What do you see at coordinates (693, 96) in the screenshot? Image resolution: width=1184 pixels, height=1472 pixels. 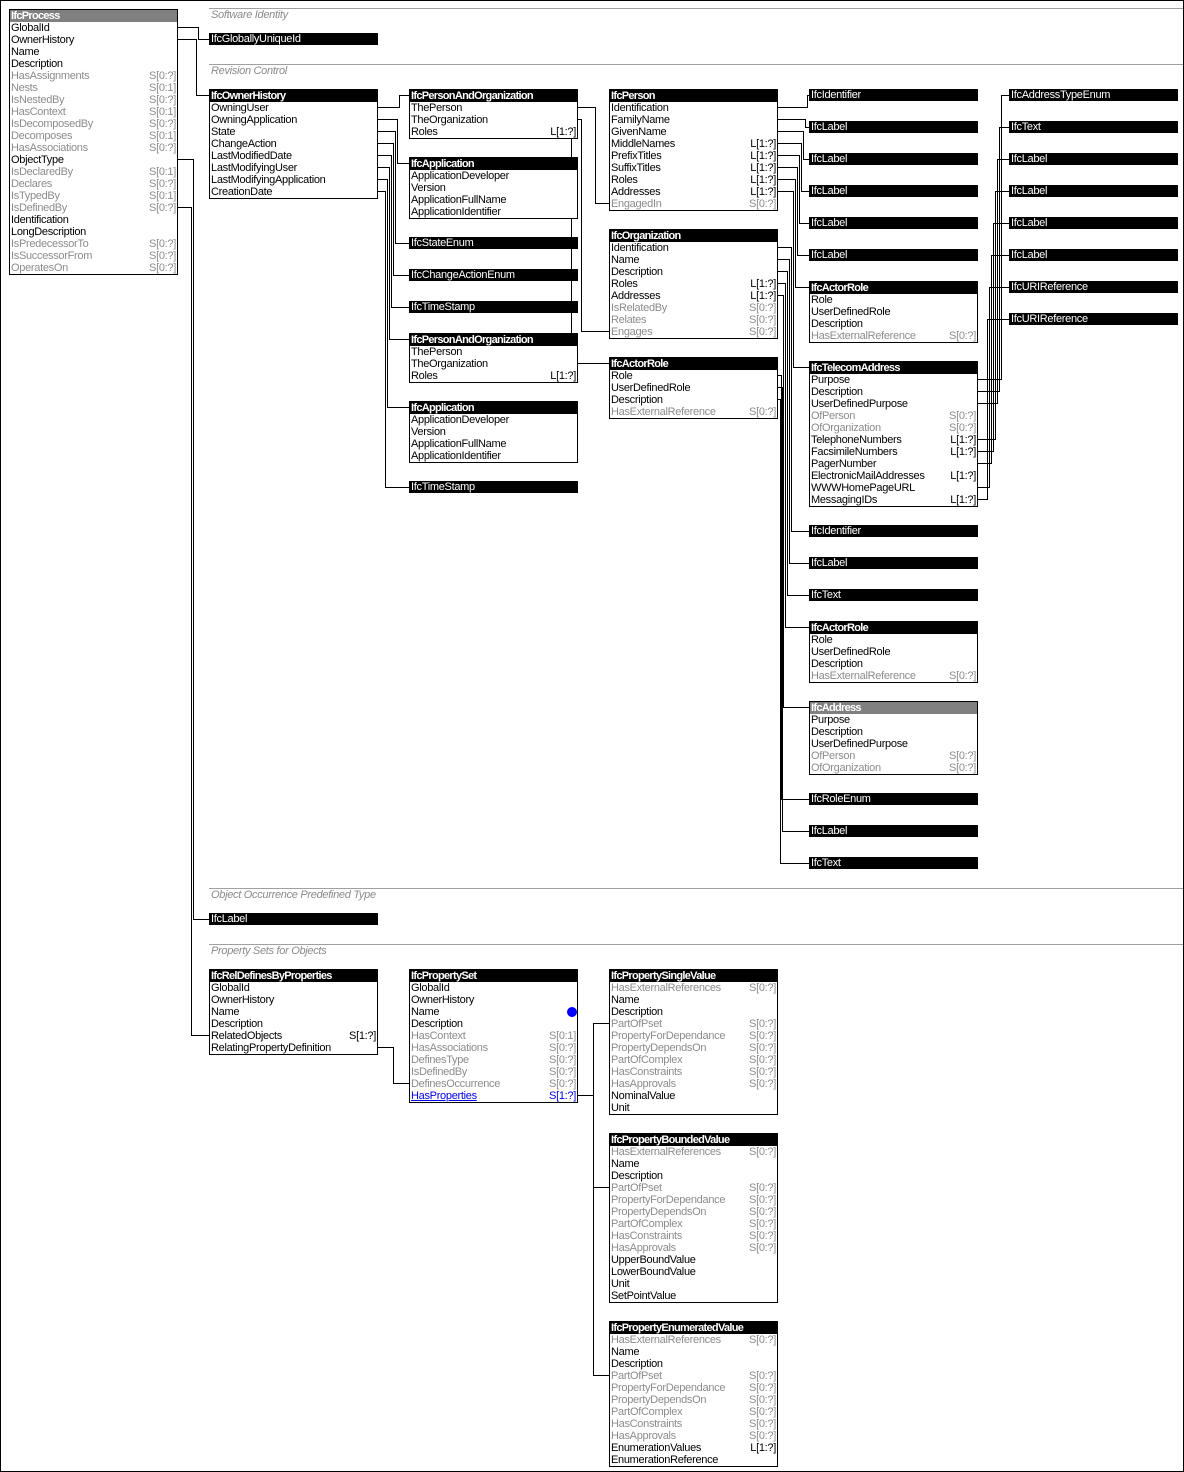 I see `entity-title: IfcPerson` at bounding box center [693, 96].